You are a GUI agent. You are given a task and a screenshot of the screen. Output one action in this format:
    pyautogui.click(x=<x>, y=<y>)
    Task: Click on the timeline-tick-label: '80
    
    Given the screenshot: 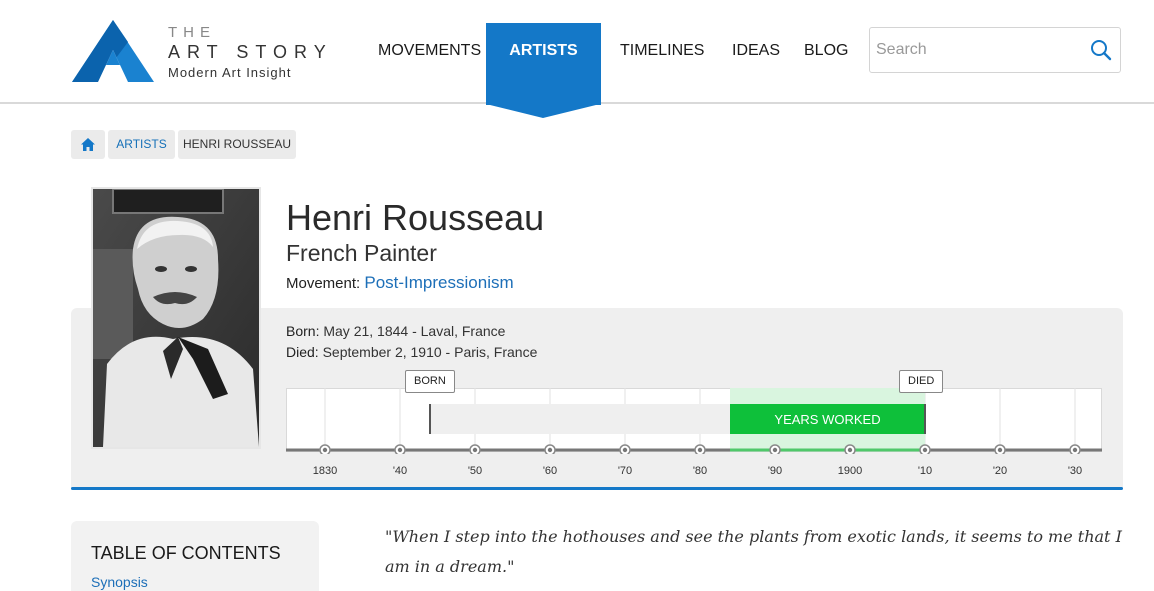 What is the action you would take?
    pyautogui.click(x=700, y=471)
    